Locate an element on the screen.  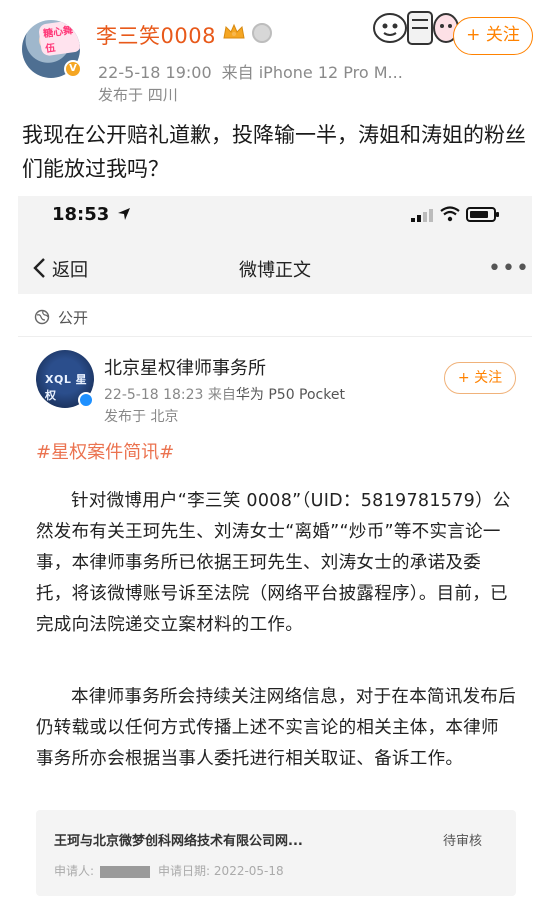
page-title: 微博正文 is located at coordinates (275, 270).